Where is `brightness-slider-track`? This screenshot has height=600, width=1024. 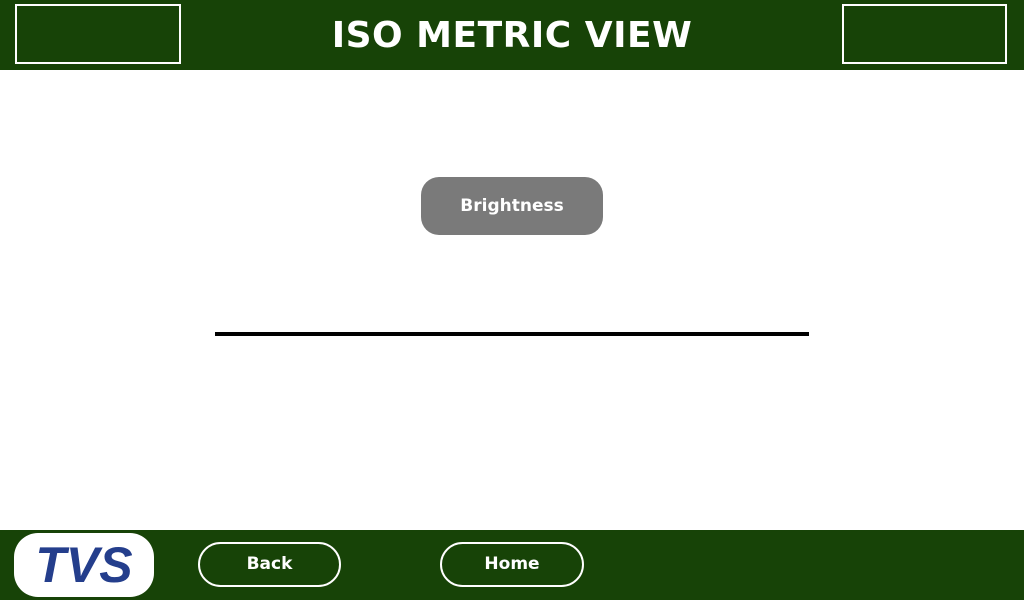 brightness-slider-track is located at coordinates (512, 334).